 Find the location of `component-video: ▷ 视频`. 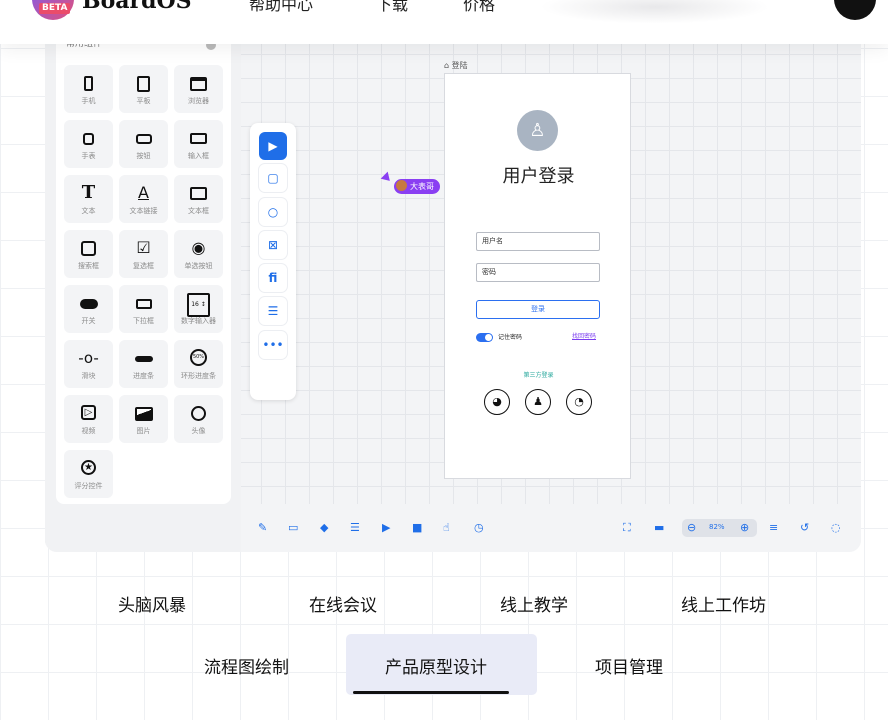

component-video: ▷ 视频 is located at coordinates (88, 419).